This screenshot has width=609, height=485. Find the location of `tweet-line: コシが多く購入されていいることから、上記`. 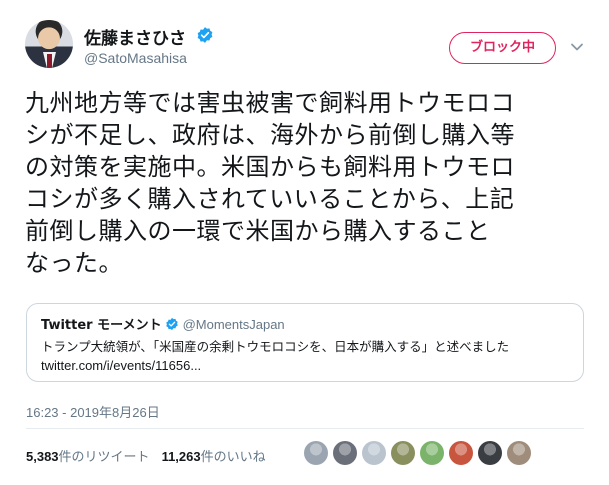

tweet-line: コシが多く購入されていいることから、上記 is located at coordinates (270, 199).